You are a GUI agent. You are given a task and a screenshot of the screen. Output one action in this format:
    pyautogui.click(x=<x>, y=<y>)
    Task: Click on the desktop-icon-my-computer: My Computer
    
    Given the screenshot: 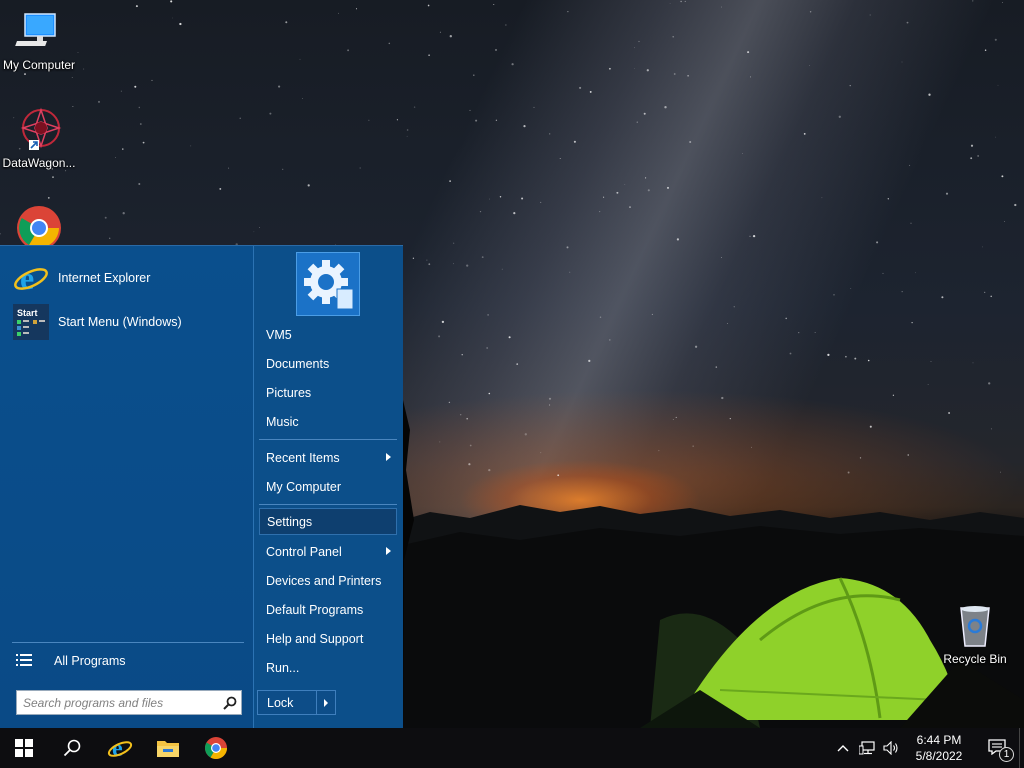 What is the action you would take?
    pyautogui.click(x=39, y=40)
    